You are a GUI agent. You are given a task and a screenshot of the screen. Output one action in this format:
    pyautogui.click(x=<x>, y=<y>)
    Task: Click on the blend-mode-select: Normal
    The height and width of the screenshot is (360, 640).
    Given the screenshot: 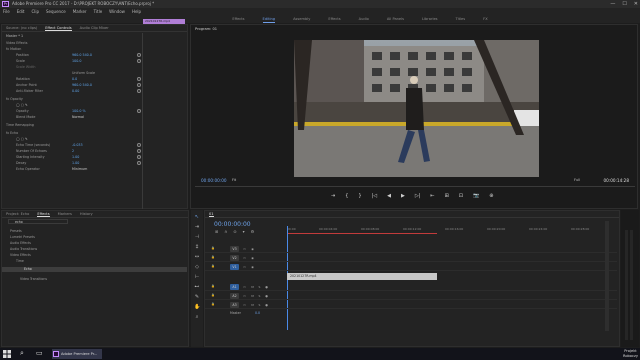 What is the action you would take?
    pyautogui.click(x=78, y=117)
    